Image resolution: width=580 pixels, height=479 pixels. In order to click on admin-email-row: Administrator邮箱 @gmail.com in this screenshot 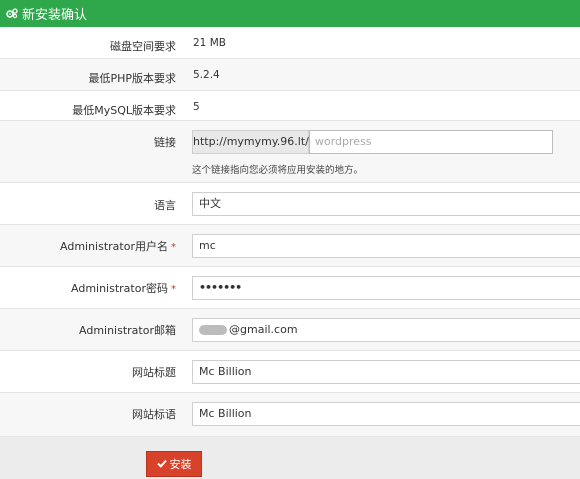, I will do `click(290, 330)`.